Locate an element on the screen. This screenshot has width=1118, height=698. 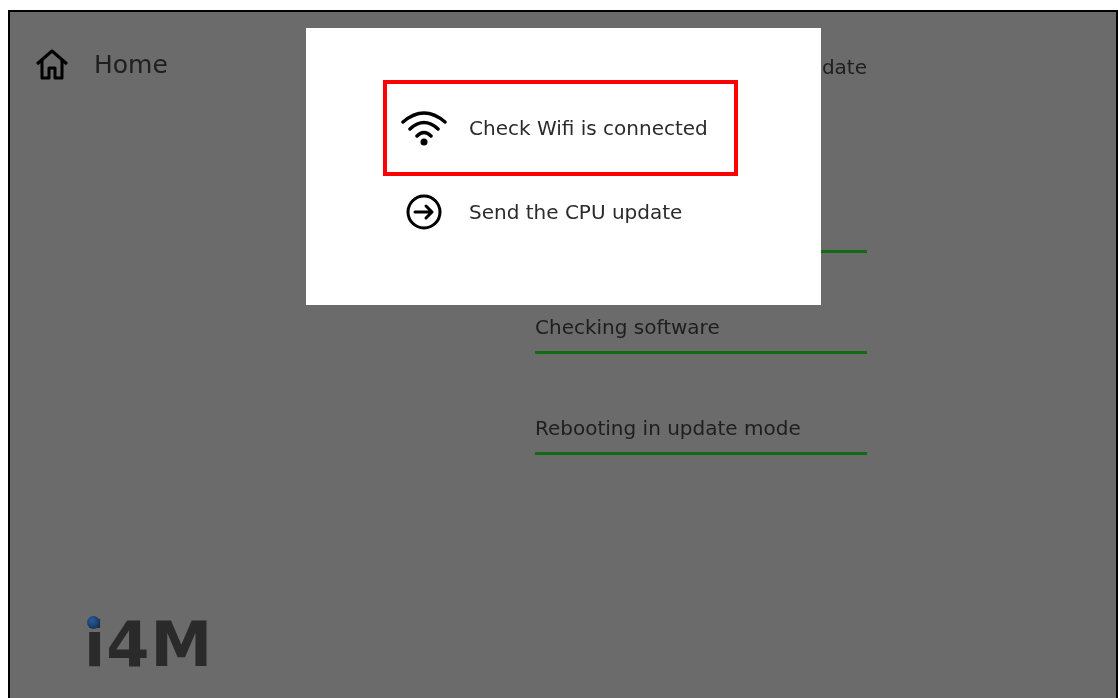
wifi-icon is located at coordinates (424, 128).